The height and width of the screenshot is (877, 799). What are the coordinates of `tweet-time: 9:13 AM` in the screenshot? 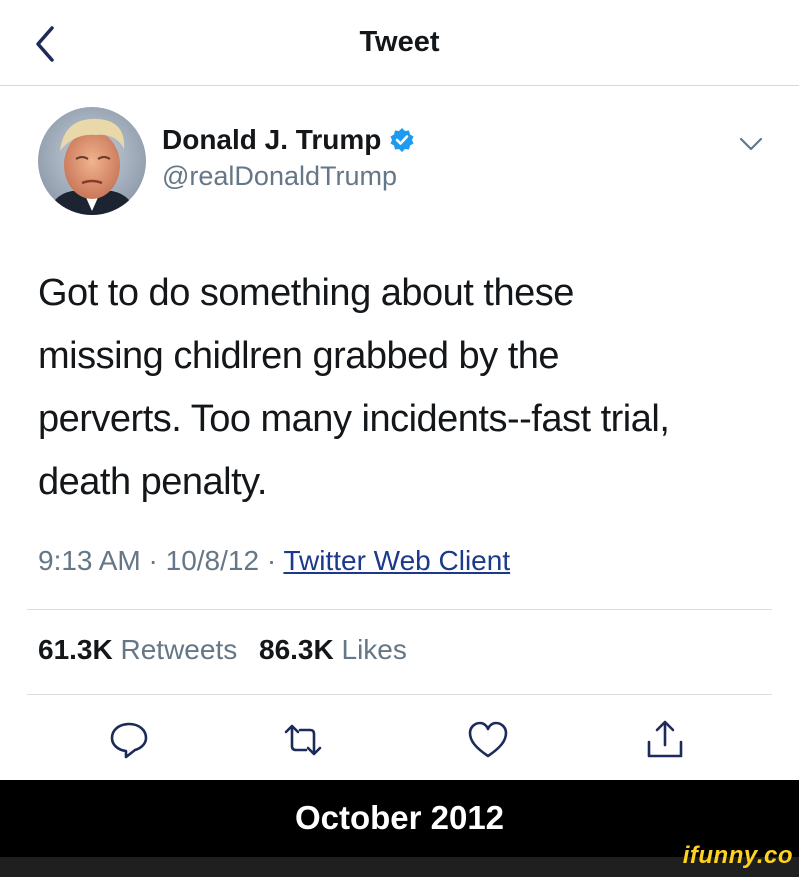 It's located at (89, 560).